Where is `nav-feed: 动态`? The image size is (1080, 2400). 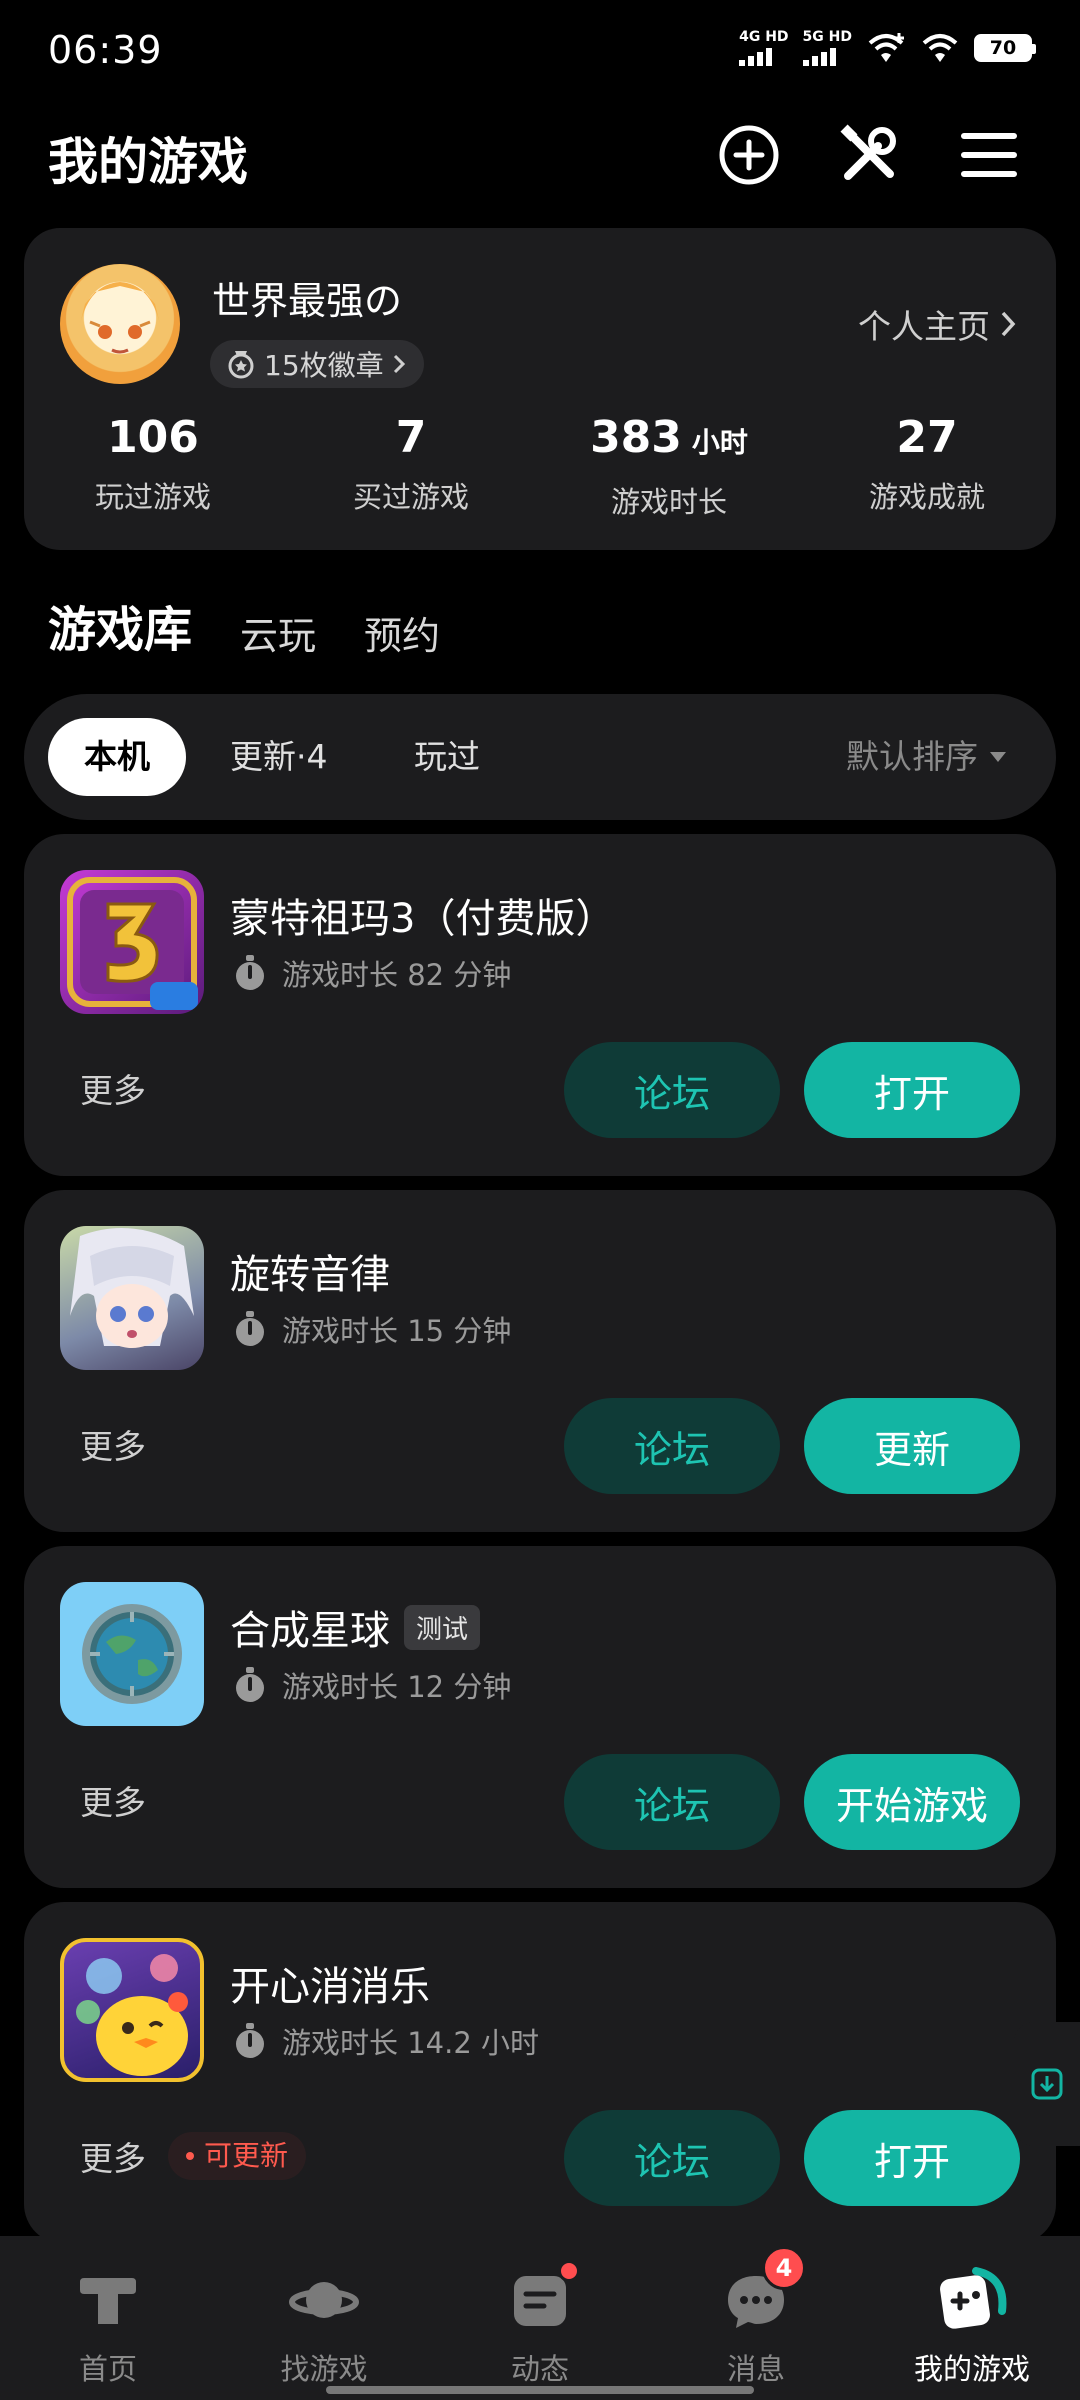
nav-feed: 动态 is located at coordinates (540, 2318).